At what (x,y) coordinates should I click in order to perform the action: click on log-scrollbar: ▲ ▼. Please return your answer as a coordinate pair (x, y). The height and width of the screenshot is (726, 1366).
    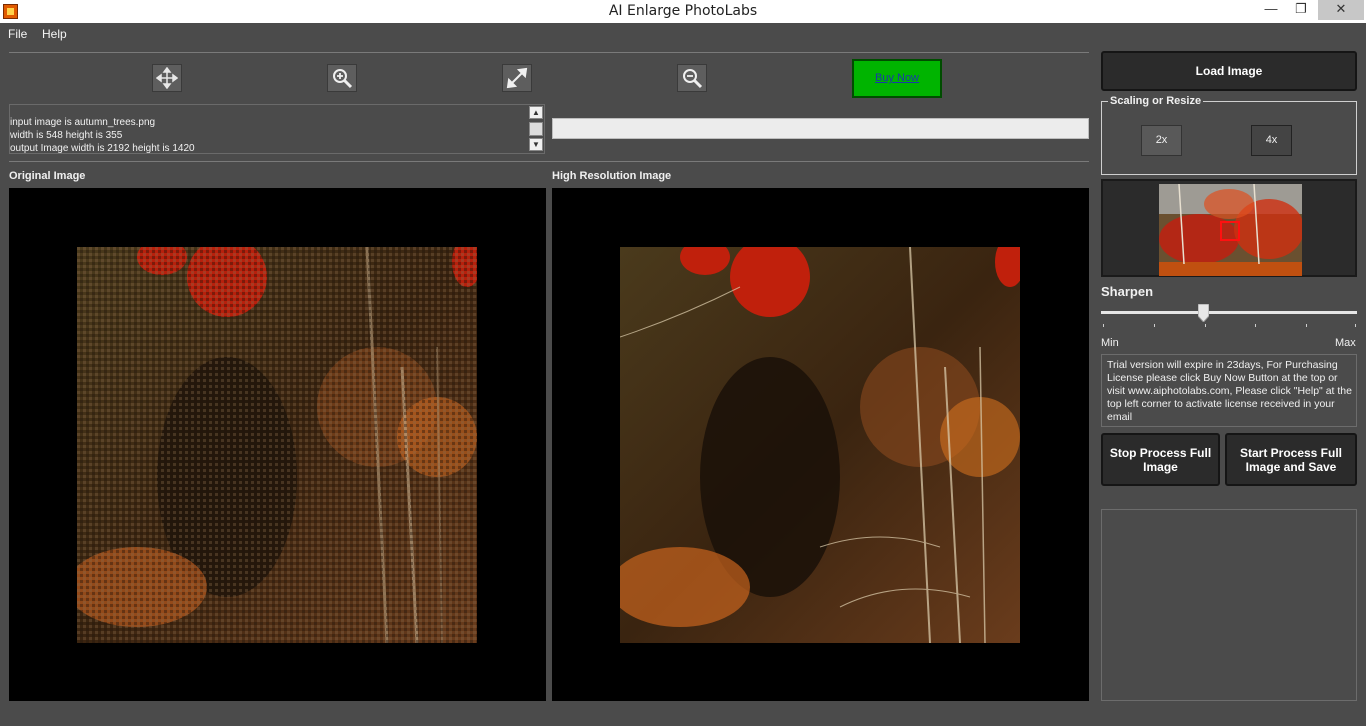
    Looking at the image, I should click on (536, 129).